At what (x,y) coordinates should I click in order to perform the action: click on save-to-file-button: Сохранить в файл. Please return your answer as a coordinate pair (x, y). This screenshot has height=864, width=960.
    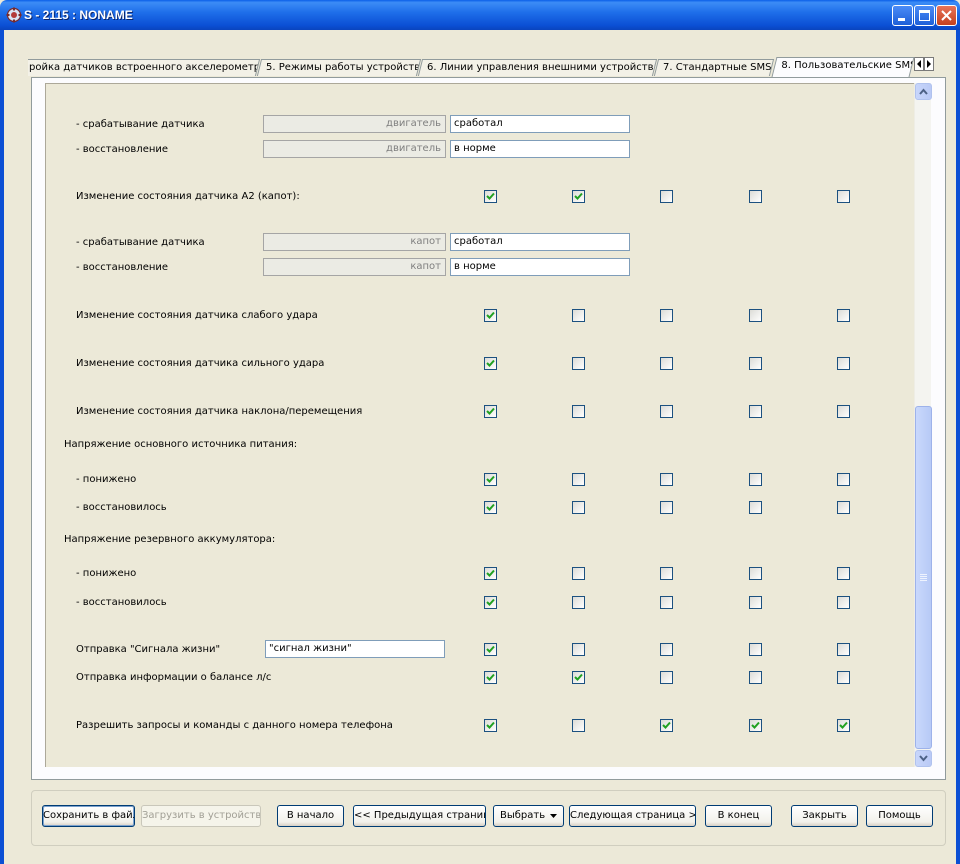
    Looking at the image, I should click on (88, 816).